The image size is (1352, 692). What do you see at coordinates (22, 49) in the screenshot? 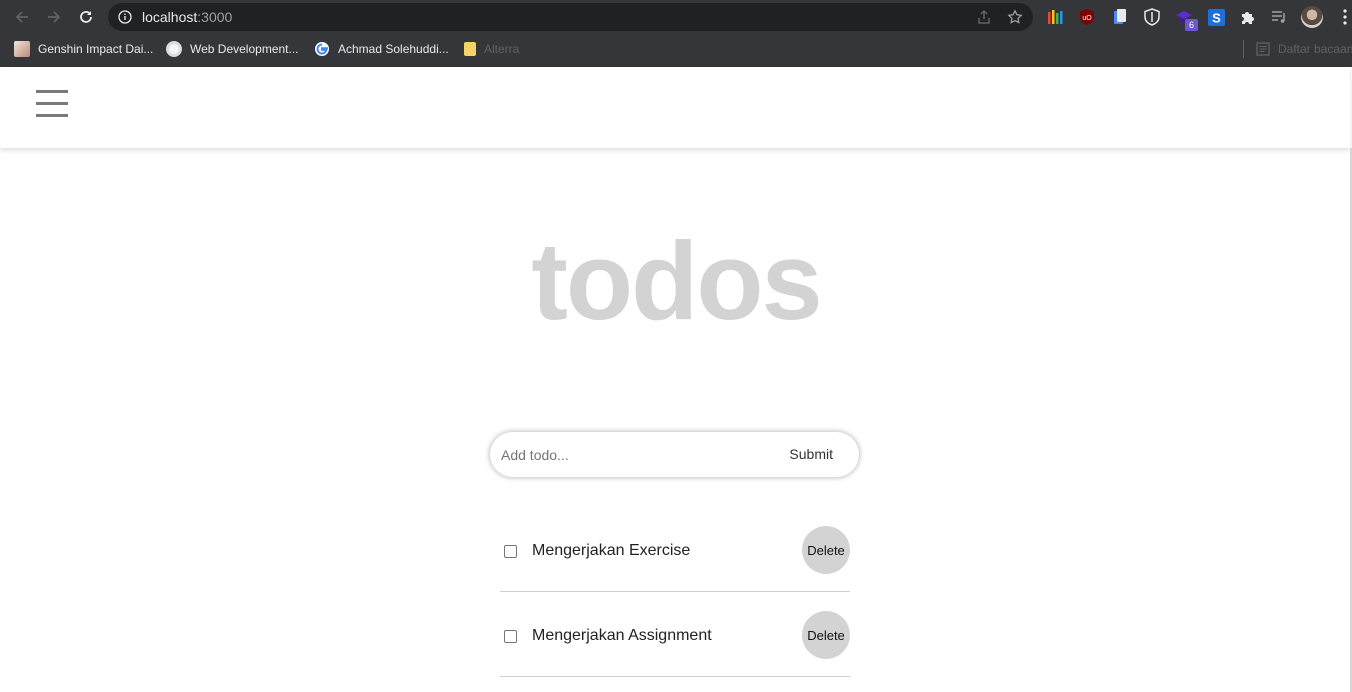
I see `genshin-favicon` at bounding box center [22, 49].